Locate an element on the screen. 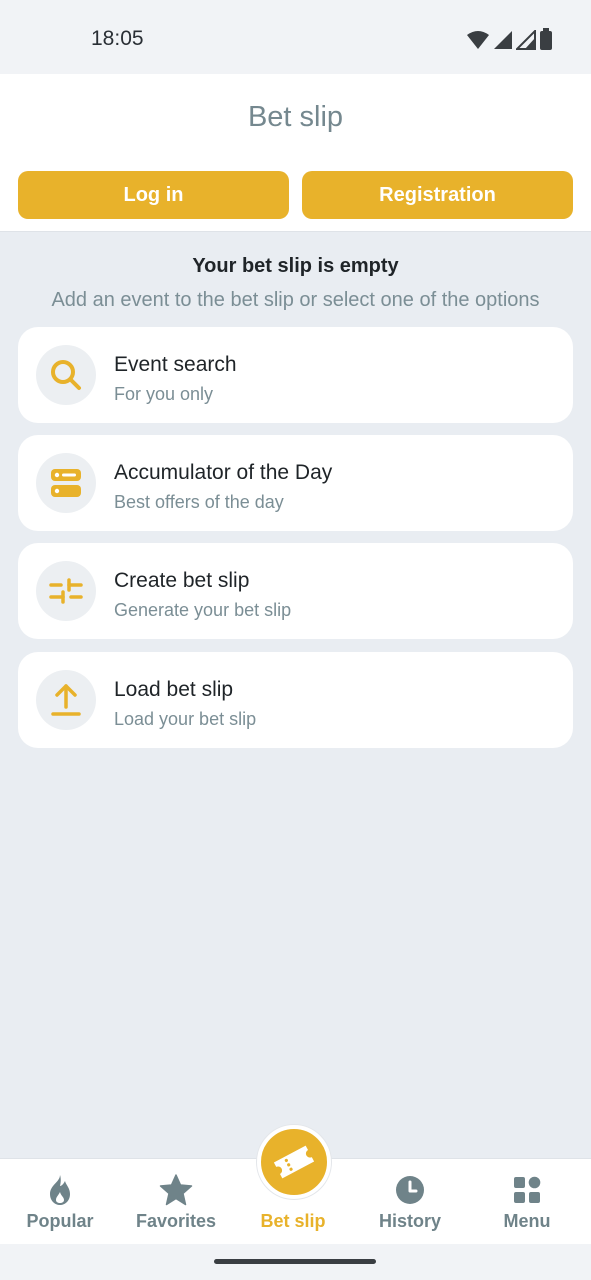 The width and height of the screenshot is (591, 1280). nav-menu: Menu is located at coordinates (527, 1202).